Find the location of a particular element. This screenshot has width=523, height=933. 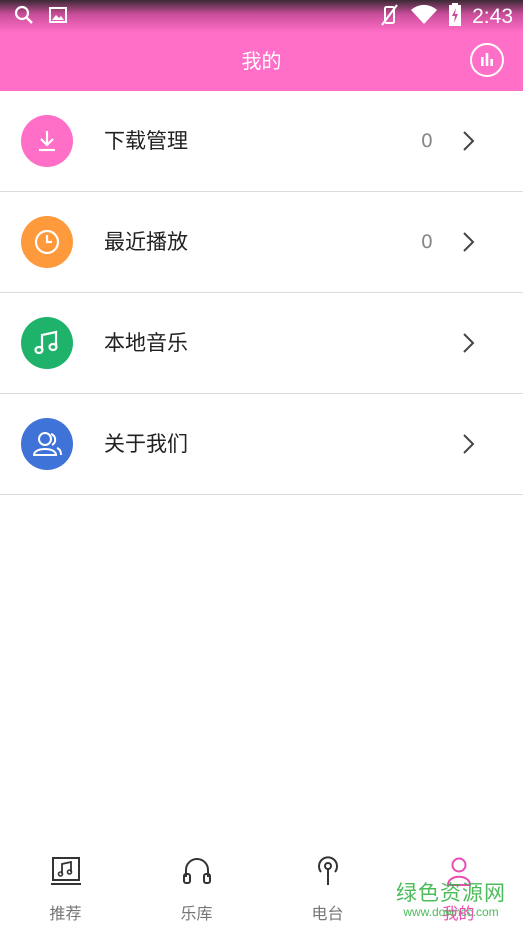

menu-item-label: 本地音乐 is located at coordinates (146, 343).